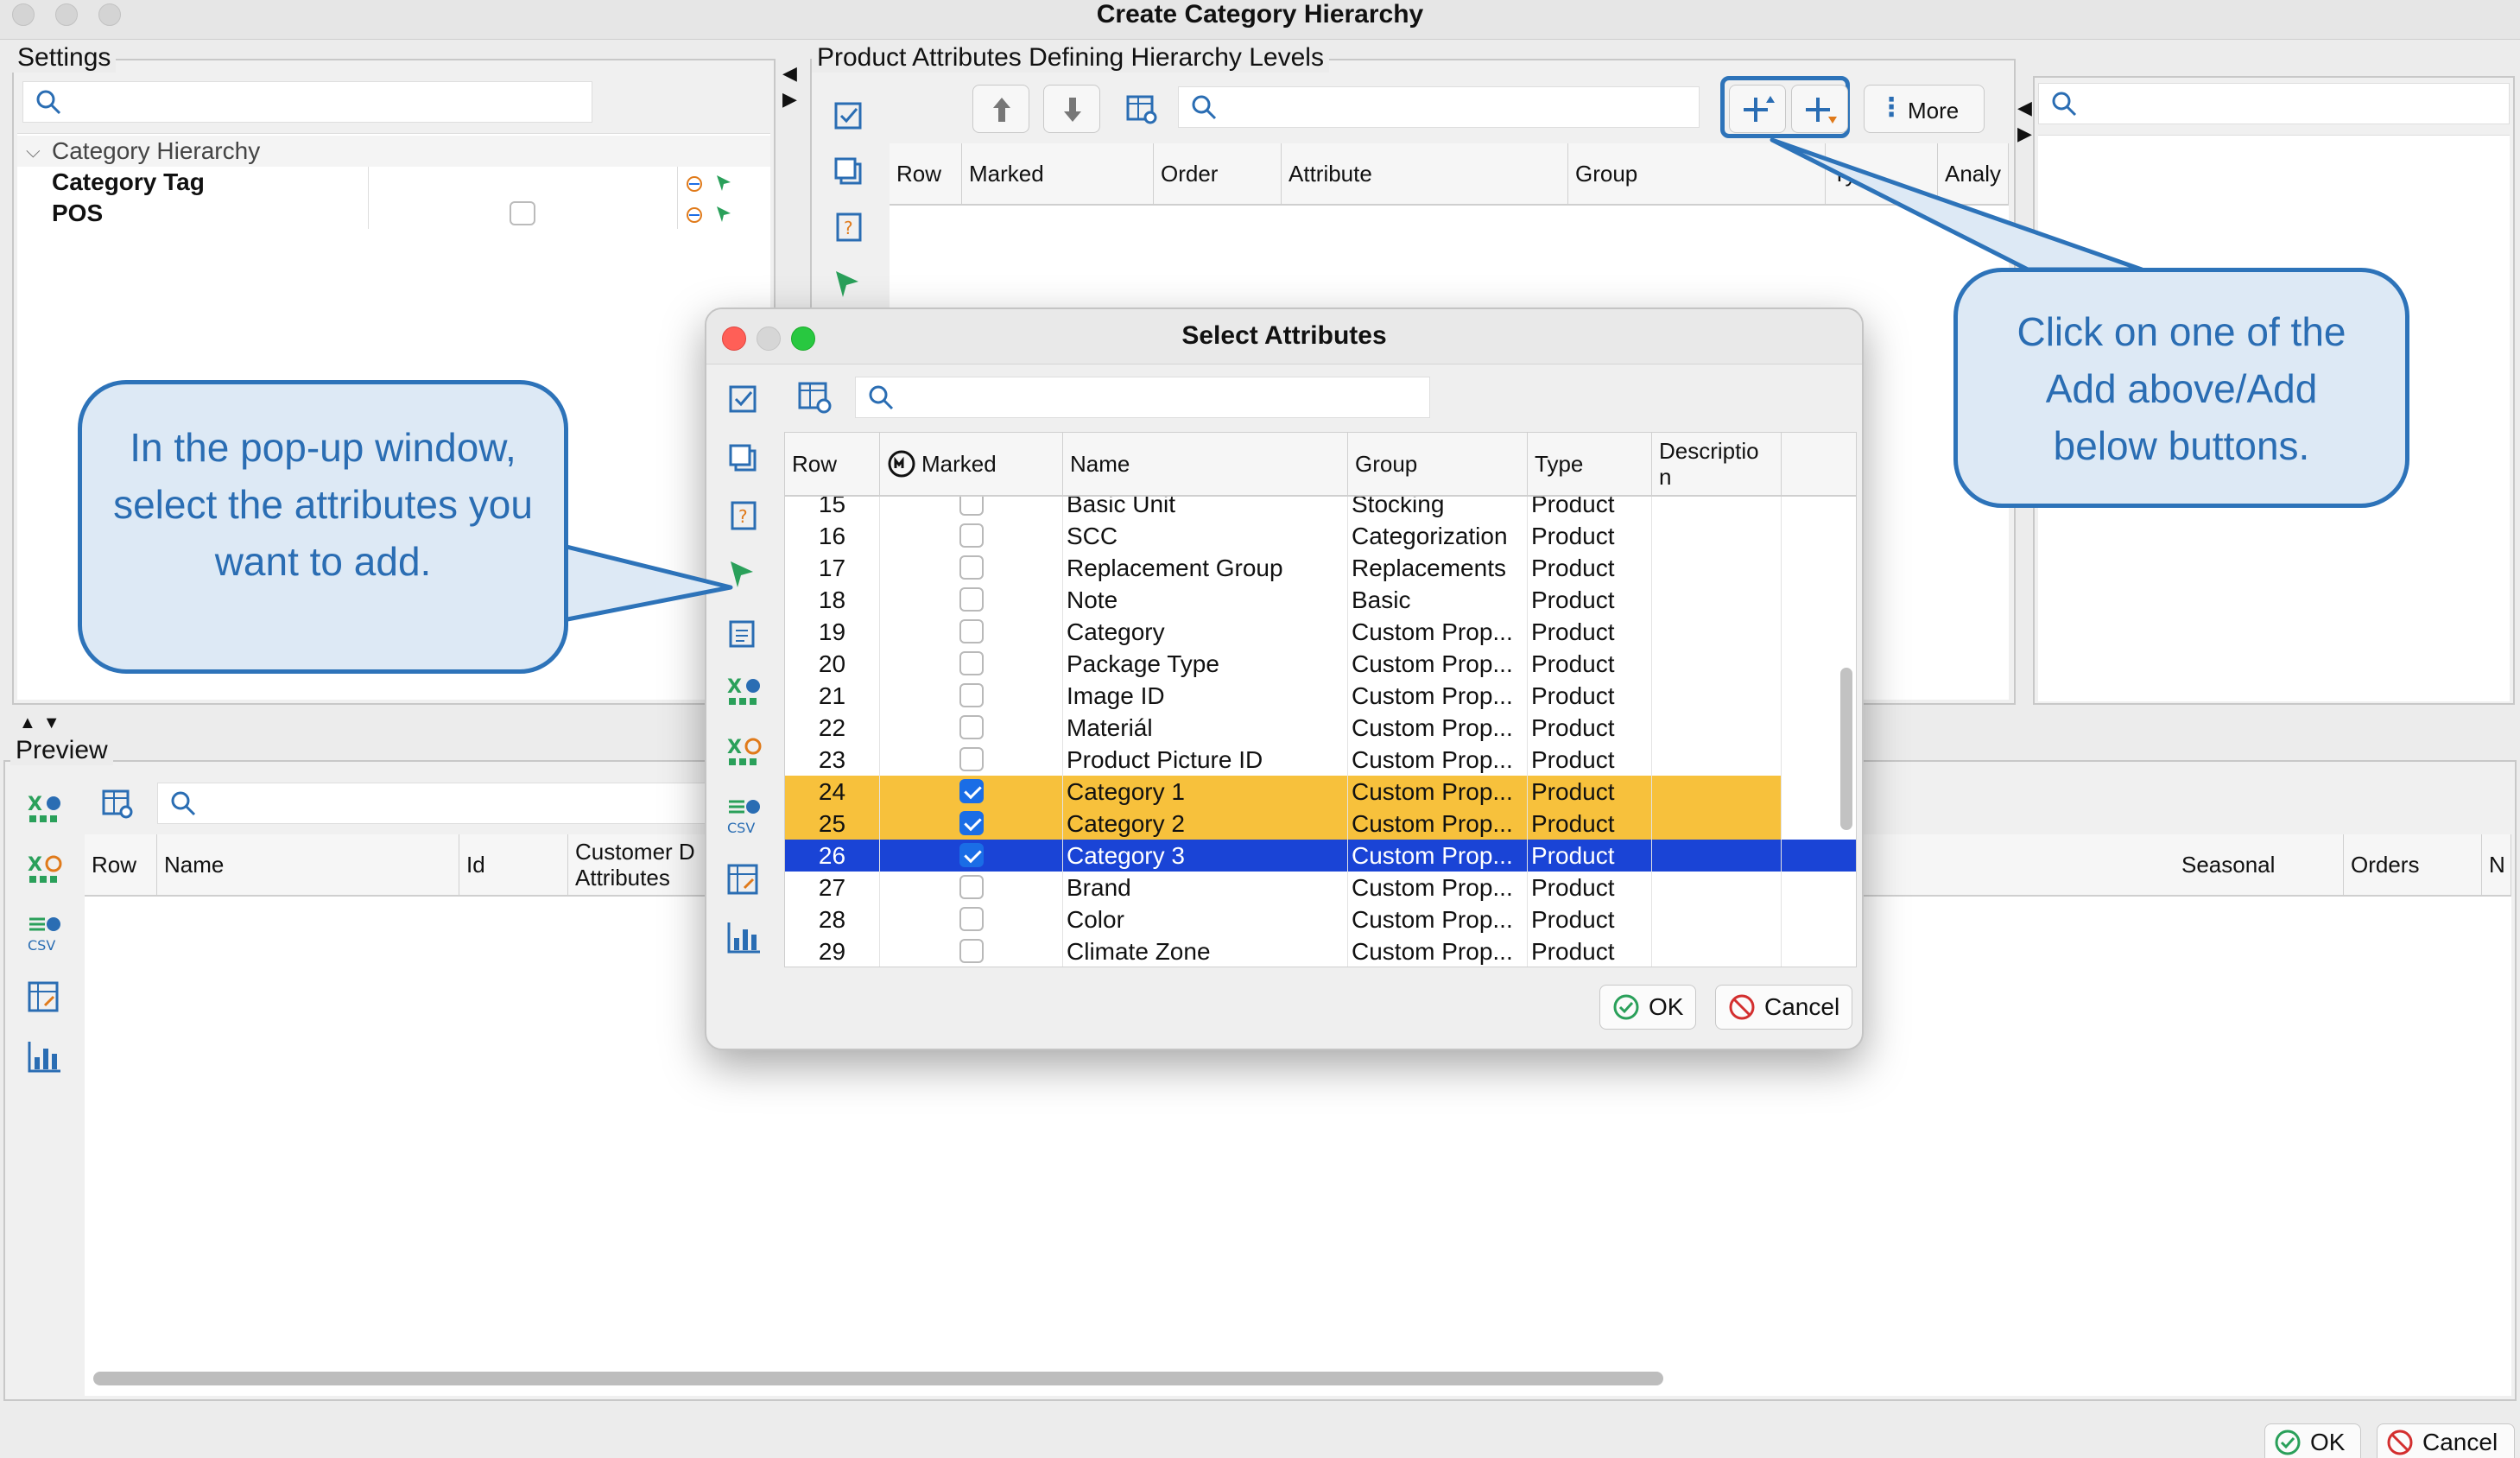 The width and height of the screenshot is (2520, 1458). Describe the element at coordinates (513, 864) in the screenshot. I see `col-id: Id` at that location.